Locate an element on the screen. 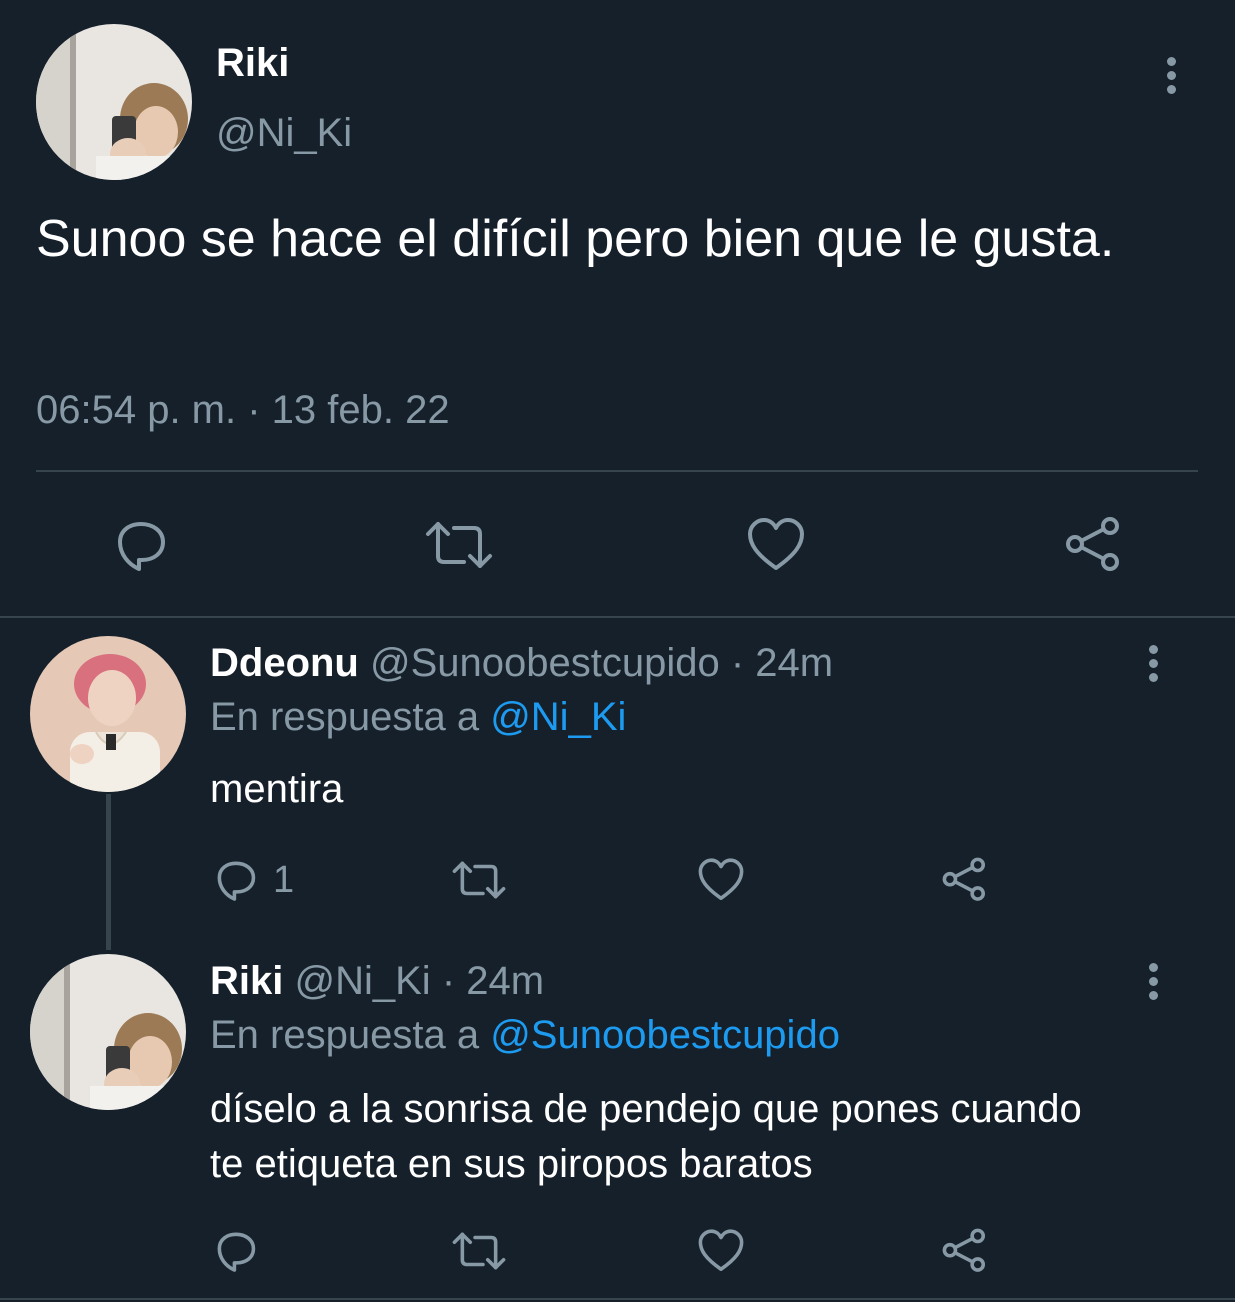 The height and width of the screenshot is (1302, 1235). reply-count: 1 is located at coordinates (284, 880).